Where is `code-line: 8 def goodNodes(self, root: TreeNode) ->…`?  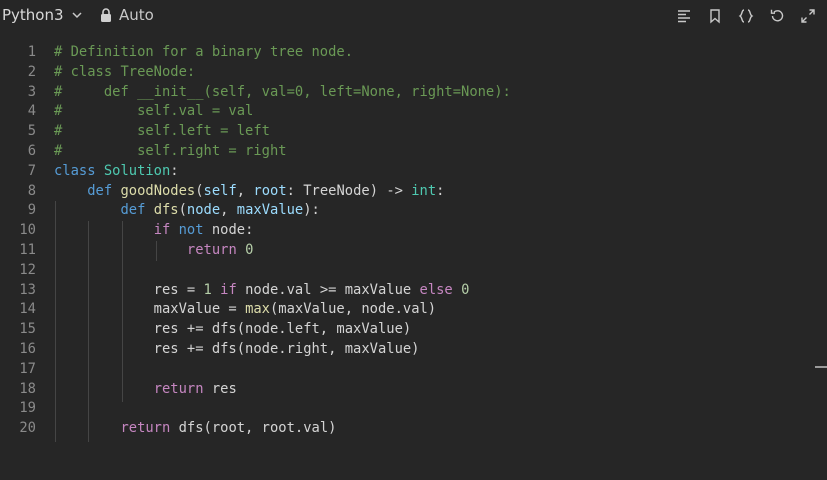
code-line: 8 def goodNodes(self, root: TreeNode) ->… is located at coordinates (408, 192).